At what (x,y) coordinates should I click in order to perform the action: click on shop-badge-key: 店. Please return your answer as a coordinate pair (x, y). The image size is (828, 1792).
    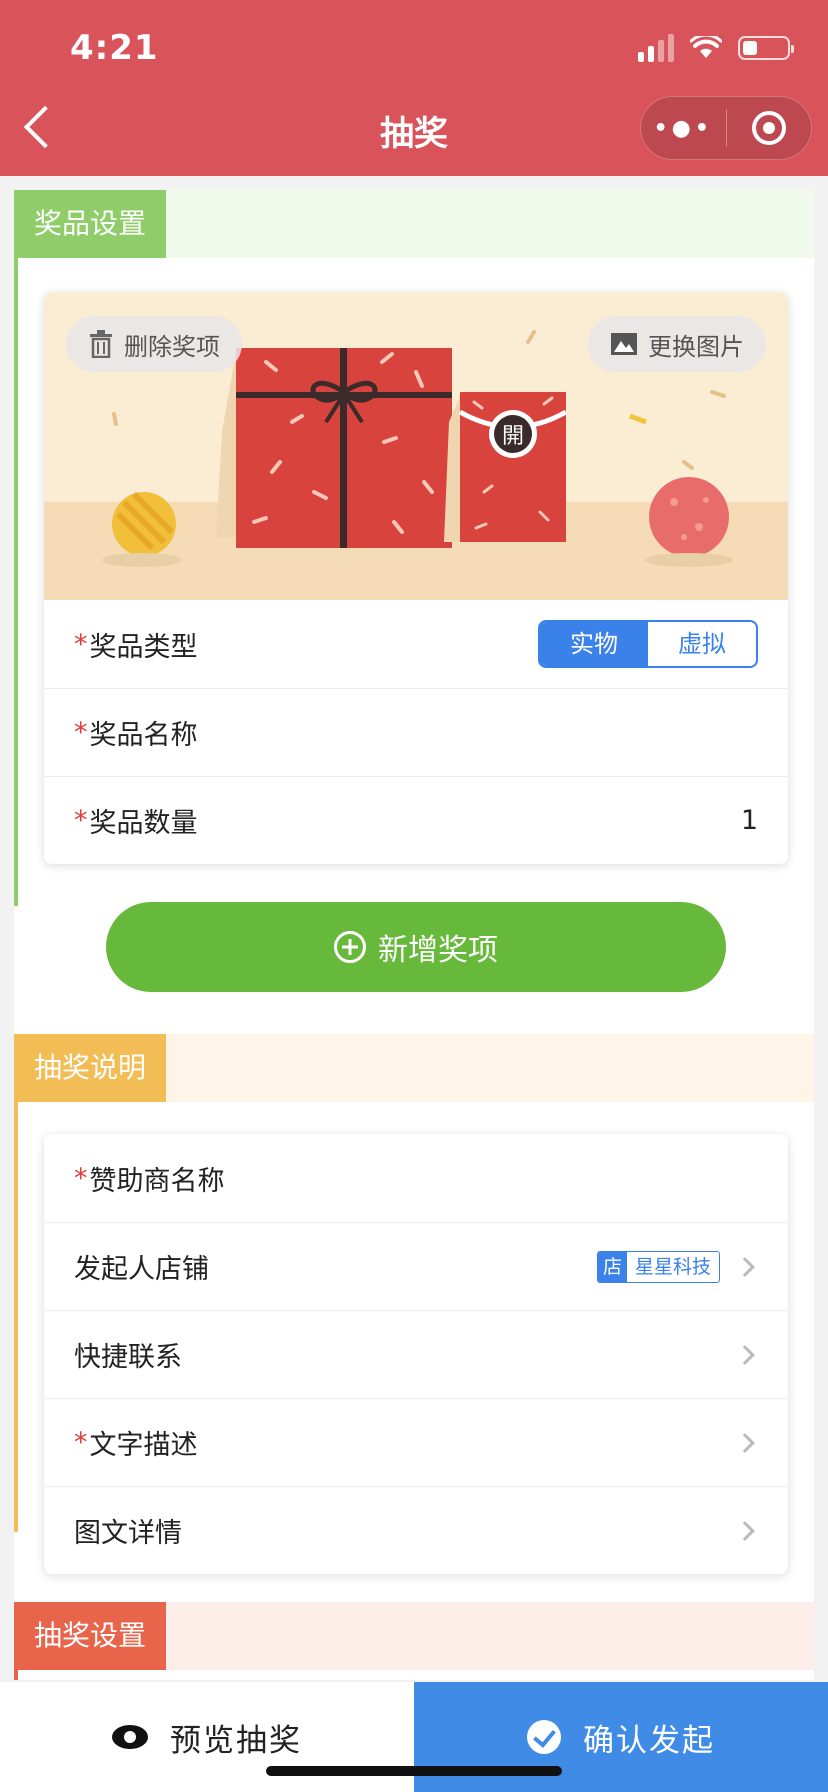
    Looking at the image, I should click on (612, 1266).